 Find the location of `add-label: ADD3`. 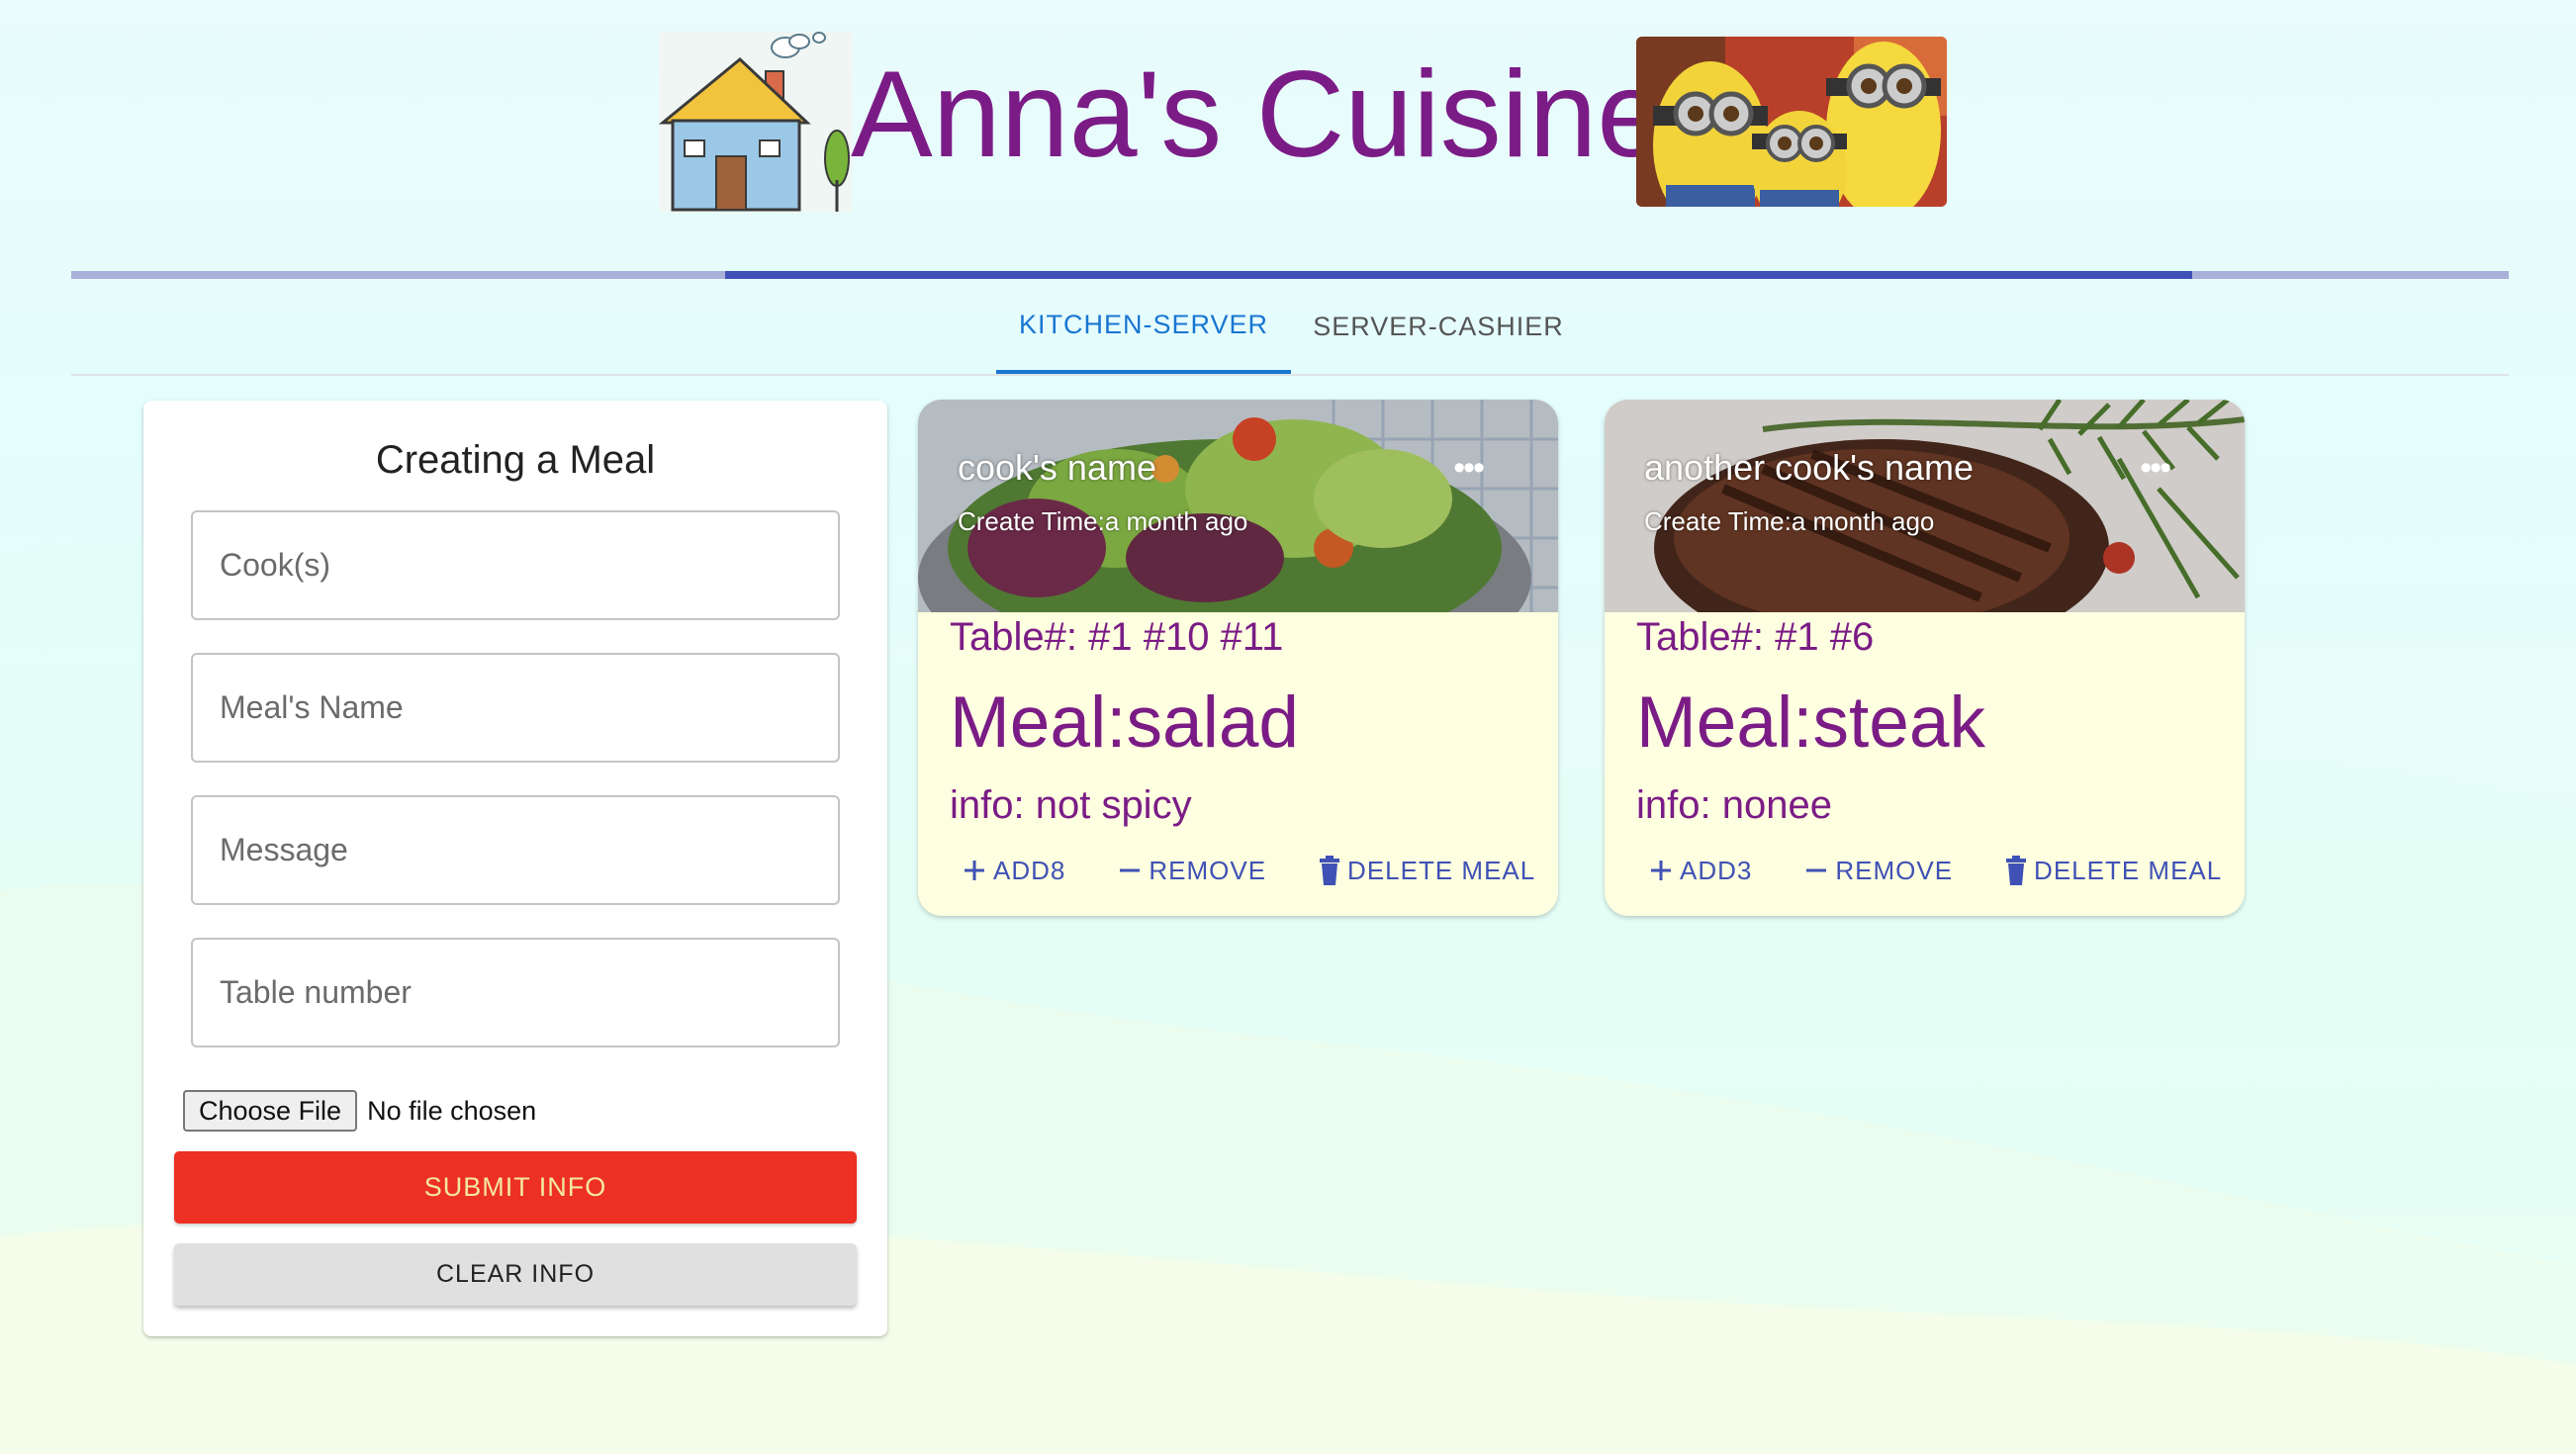

add-label: ADD3 is located at coordinates (1716, 870).